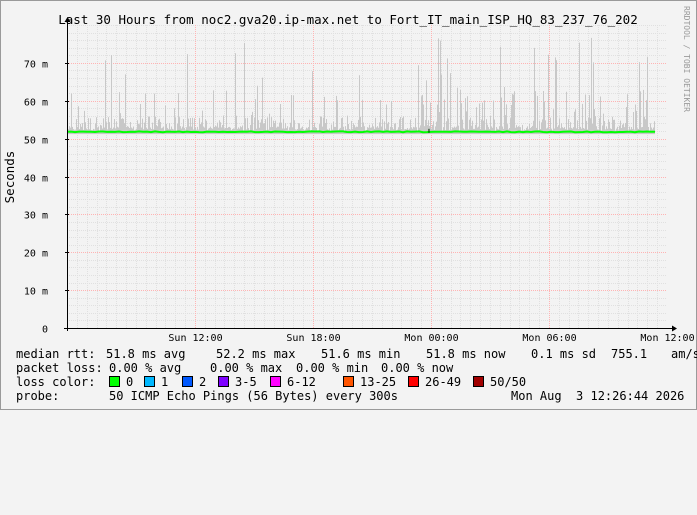 This screenshot has width=697, height=515. What do you see at coordinates (443, 382) in the screenshot?
I see `loss-color-6-label: 26-49` at bounding box center [443, 382].